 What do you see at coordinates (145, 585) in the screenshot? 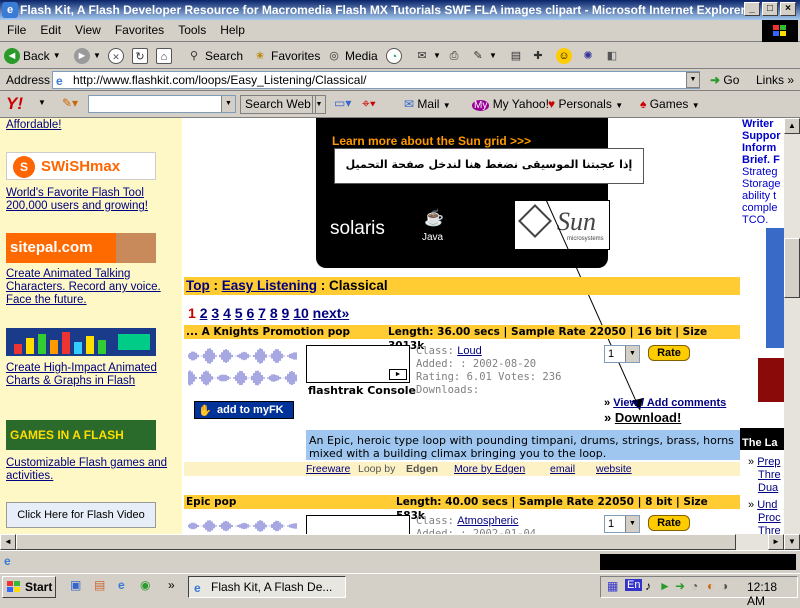
I see `media-quicklaunch-icon: ◉` at bounding box center [145, 585].